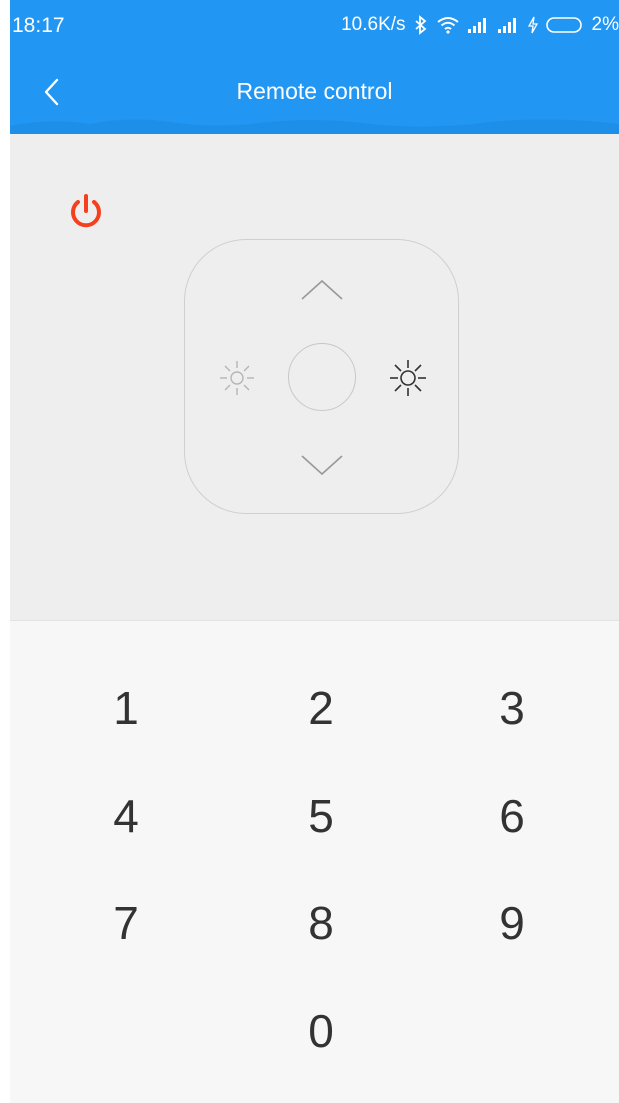  What do you see at coordinates (321, 816) in the screenshot?
I see `key-5: 5` at bounding box center [321, 816].